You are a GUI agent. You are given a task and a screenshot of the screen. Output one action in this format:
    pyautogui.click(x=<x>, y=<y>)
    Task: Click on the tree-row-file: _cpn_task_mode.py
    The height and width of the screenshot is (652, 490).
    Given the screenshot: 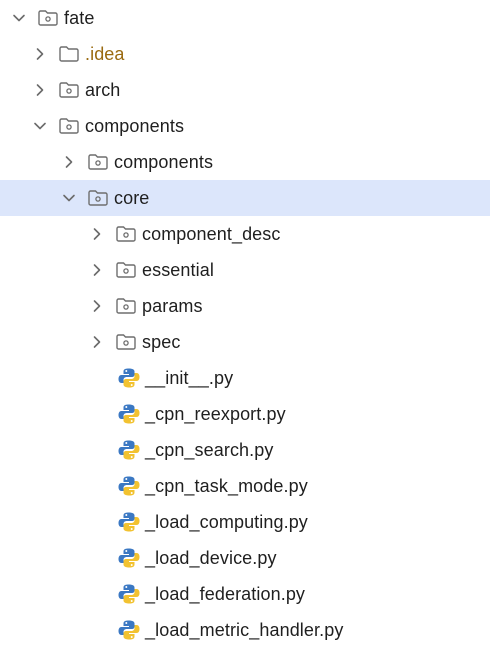 What is the action you would take?
    pyautogui.click(x=245, y=486)
    